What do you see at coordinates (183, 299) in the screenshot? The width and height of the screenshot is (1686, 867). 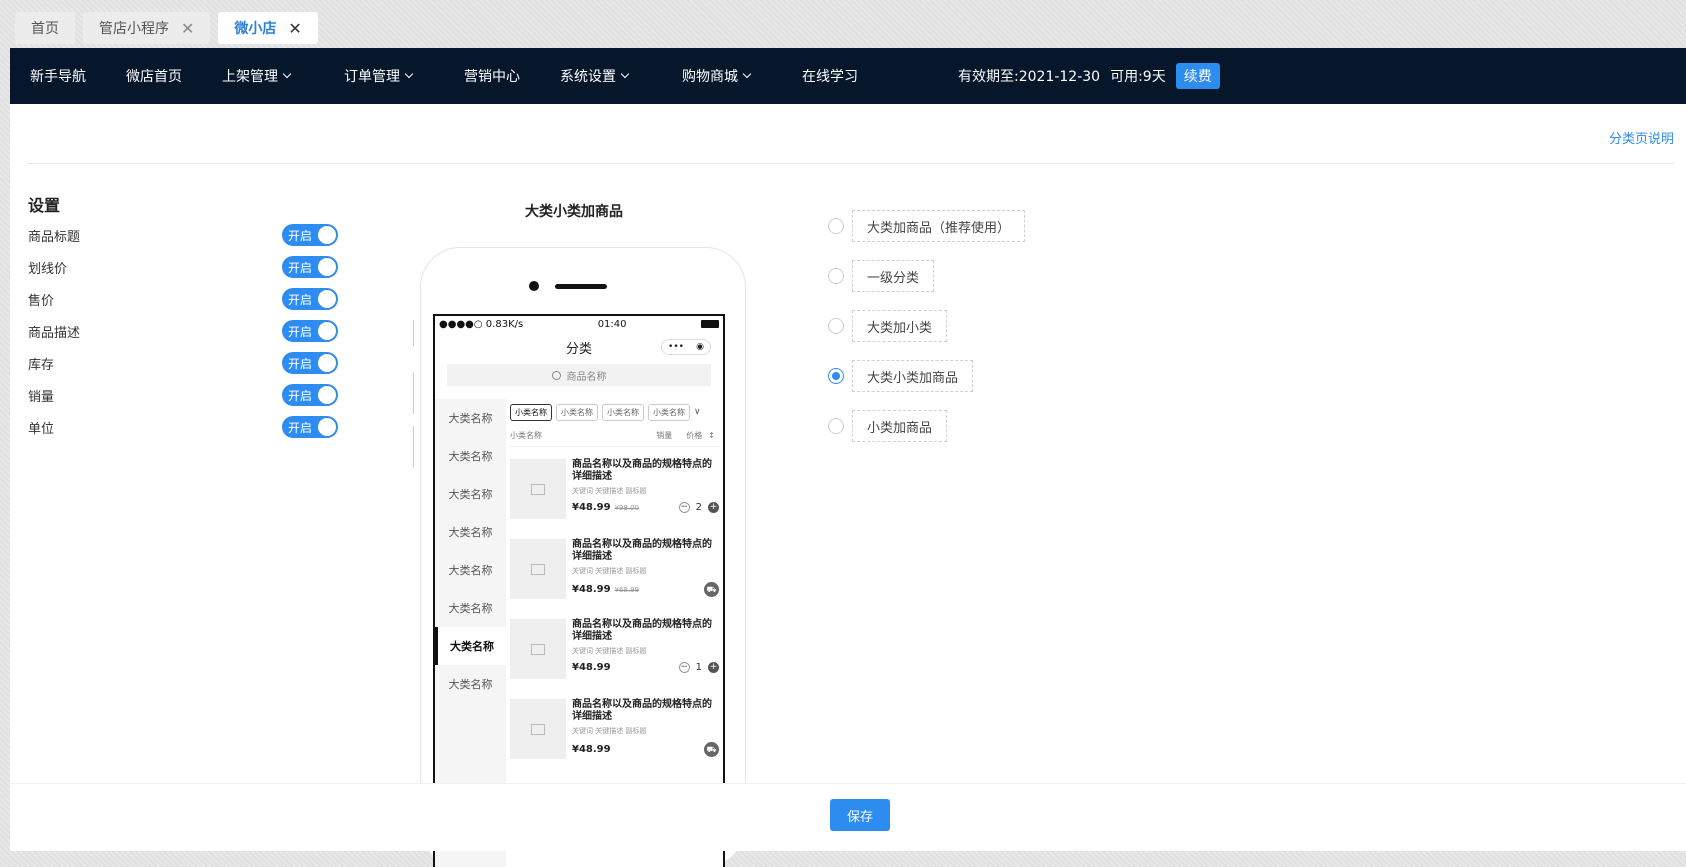 I see `setting-row: 售价 开启` at bounding box center [183, 299].